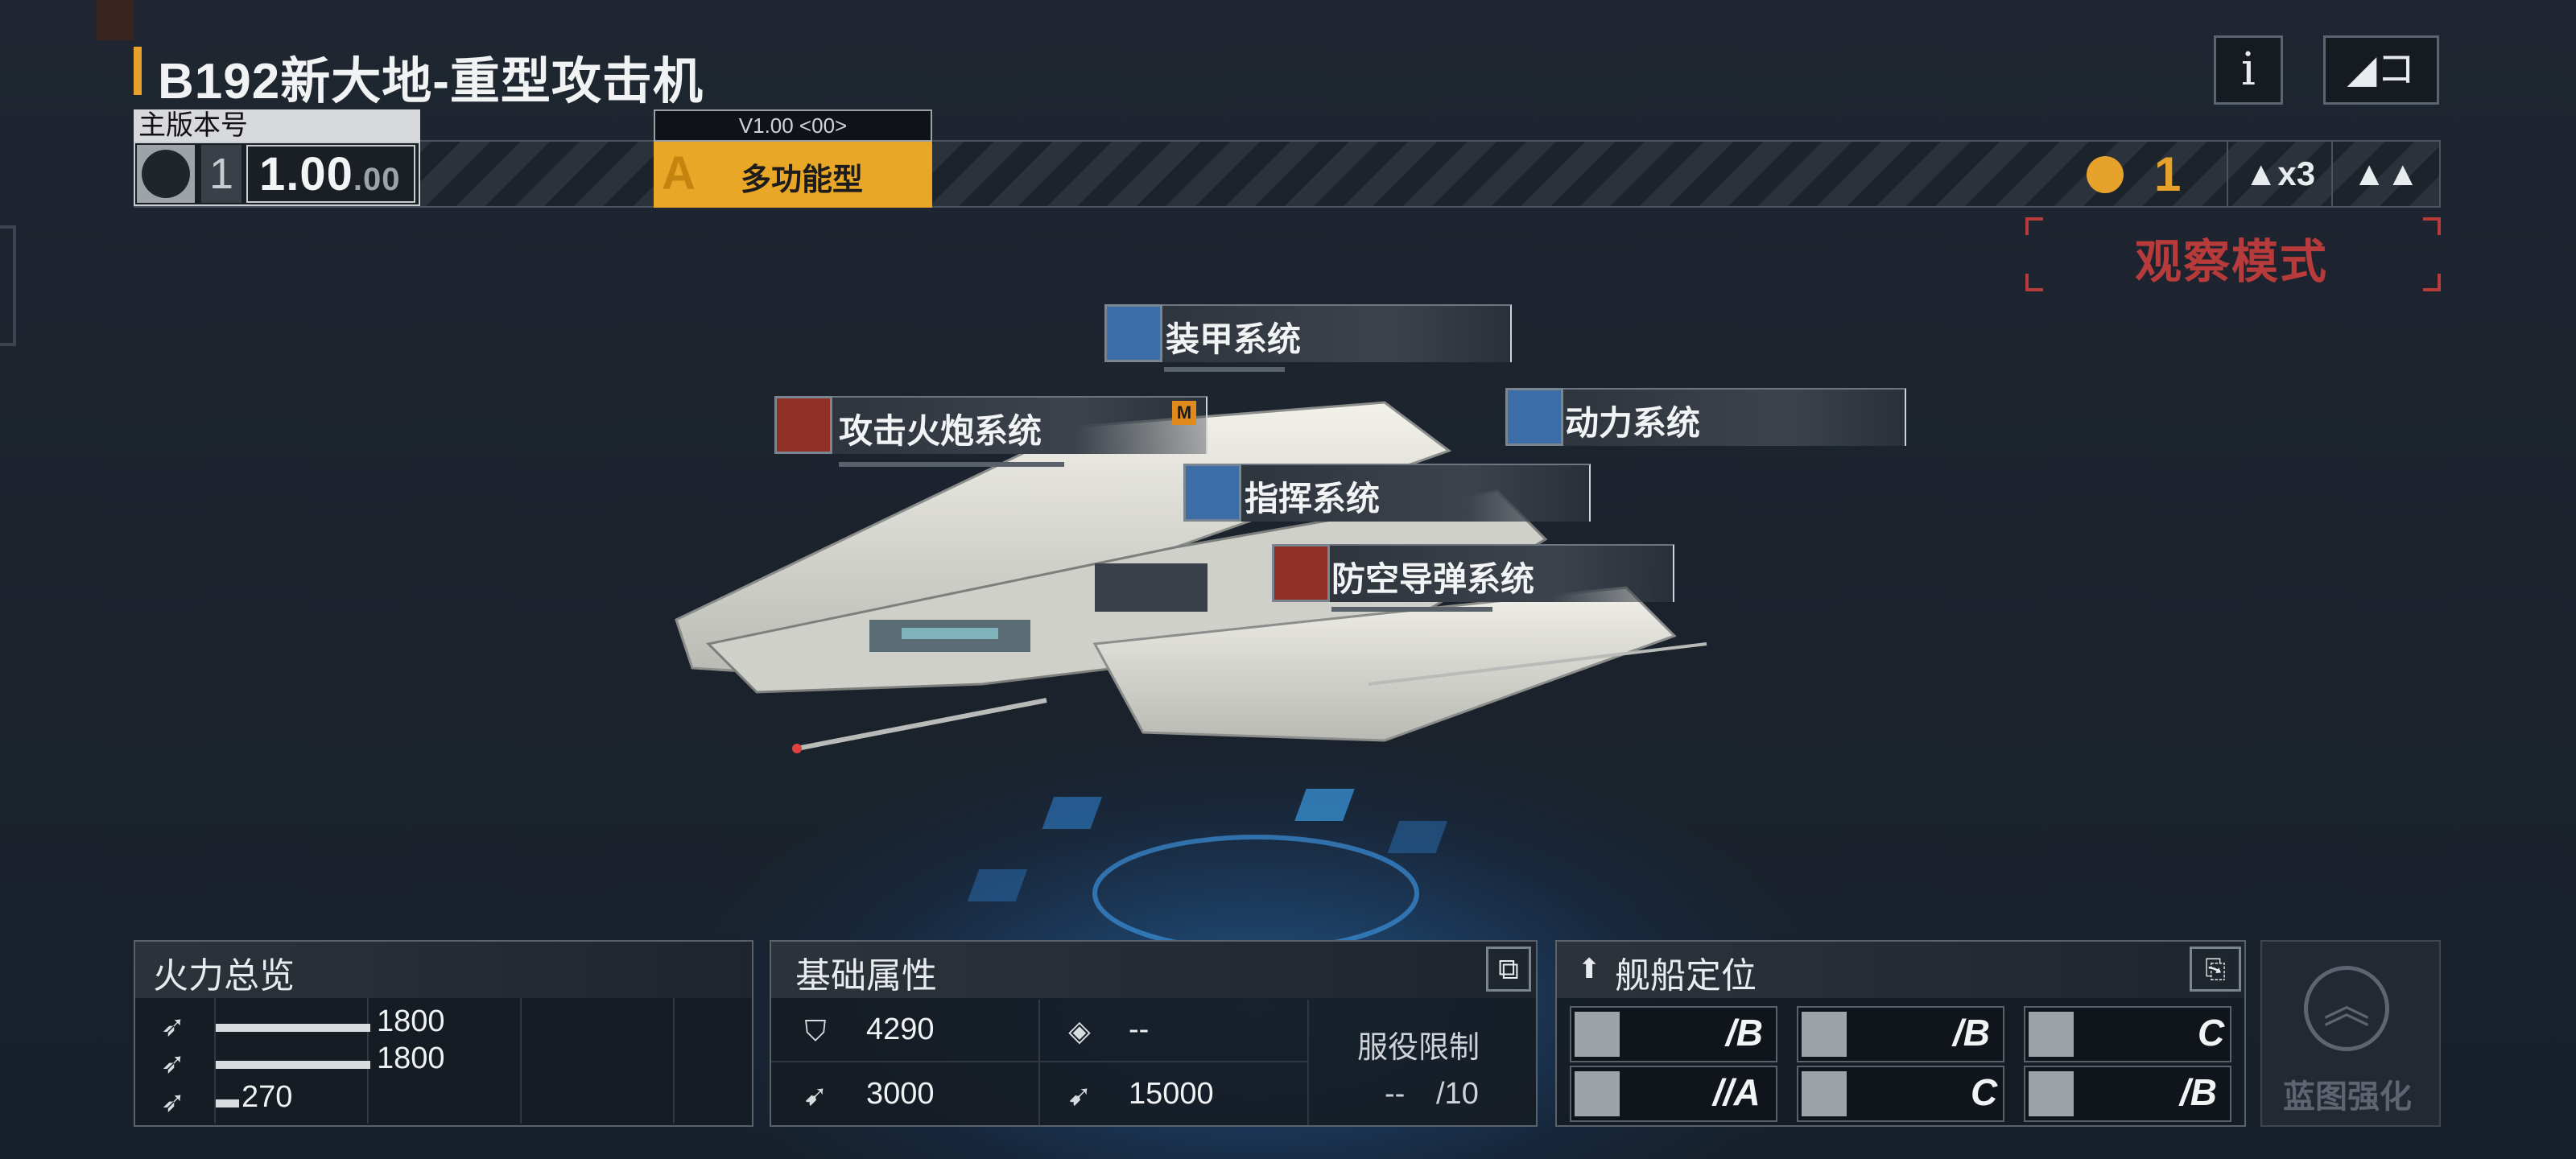  What do you see at coordinates (1139, 1029) in the screenshot?
I see `armor-value: --` at bounding box center [1139, 1029].